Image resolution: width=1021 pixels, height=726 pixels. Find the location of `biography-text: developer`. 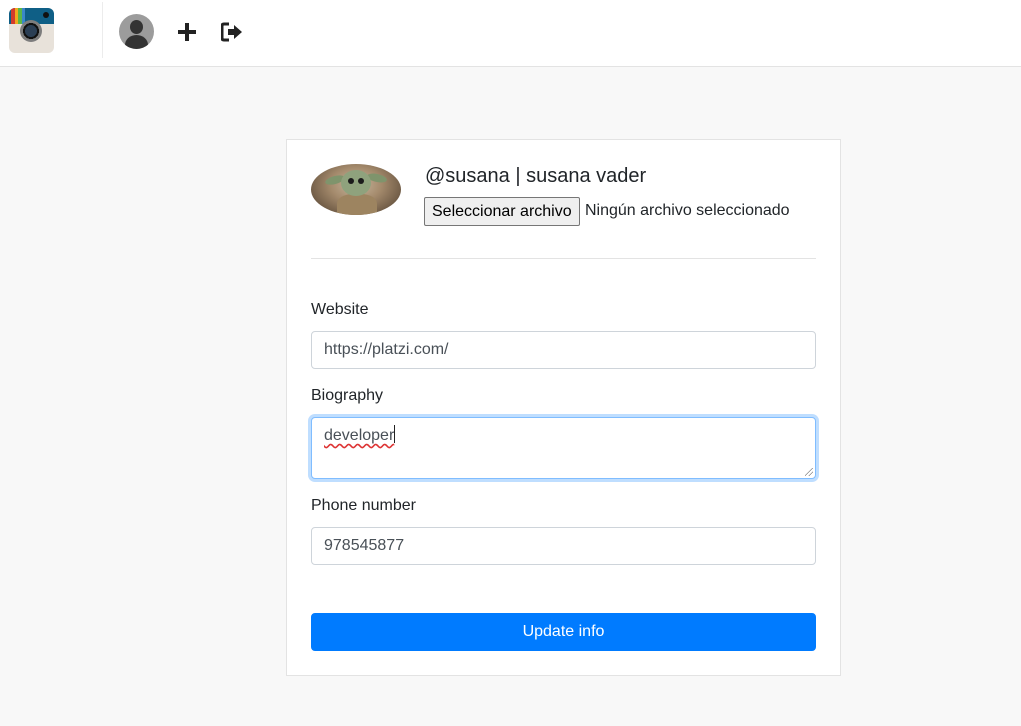

biography-text: developer is located at coordinates (359, 435).